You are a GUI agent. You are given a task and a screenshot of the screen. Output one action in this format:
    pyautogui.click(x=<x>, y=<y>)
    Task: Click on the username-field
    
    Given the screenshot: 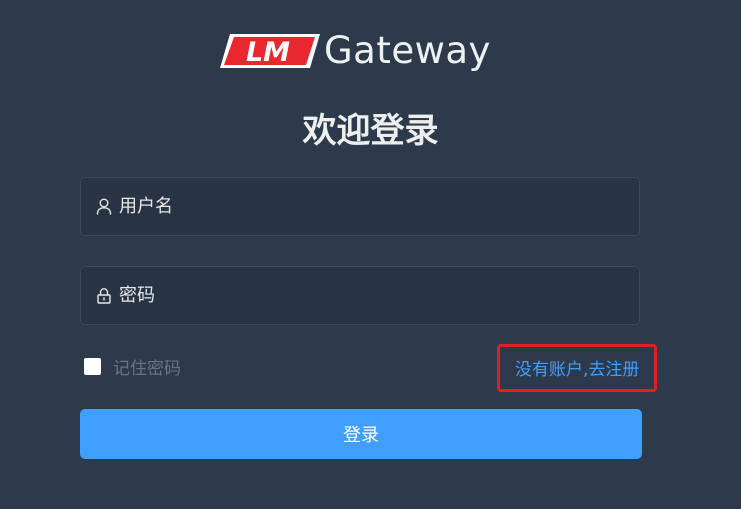 What is the action you would take?
    pyautogui.click(x=360, y=206)
    